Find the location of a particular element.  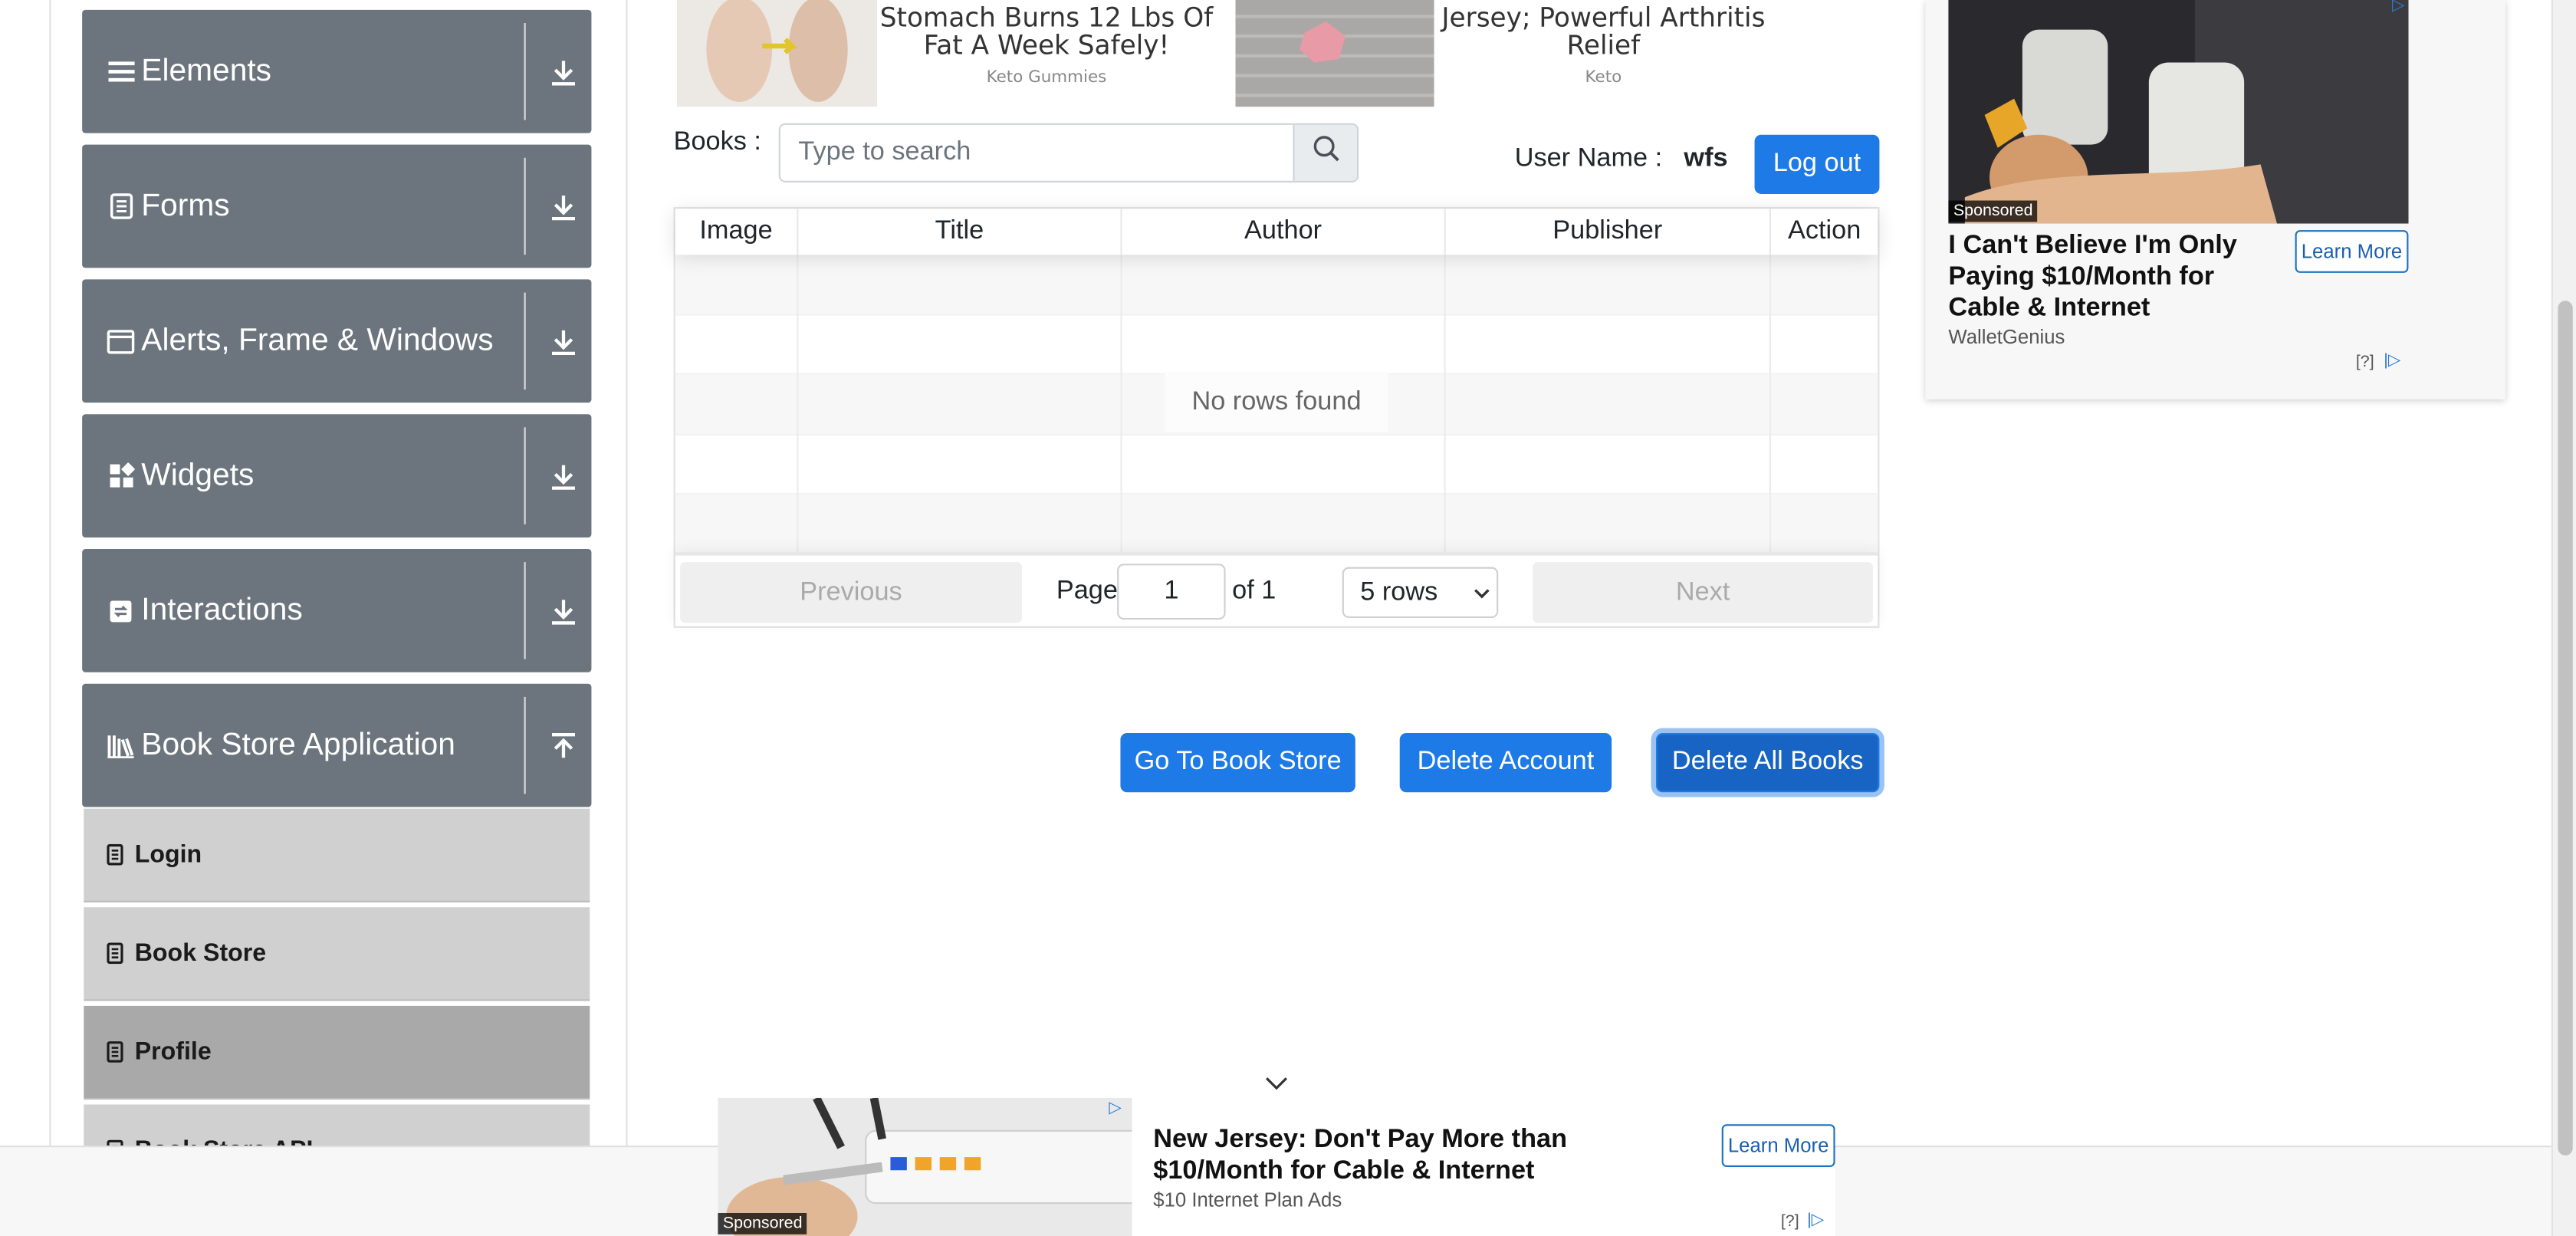

column-header-publisher: Publisher is located at coordinates (1608, 232).